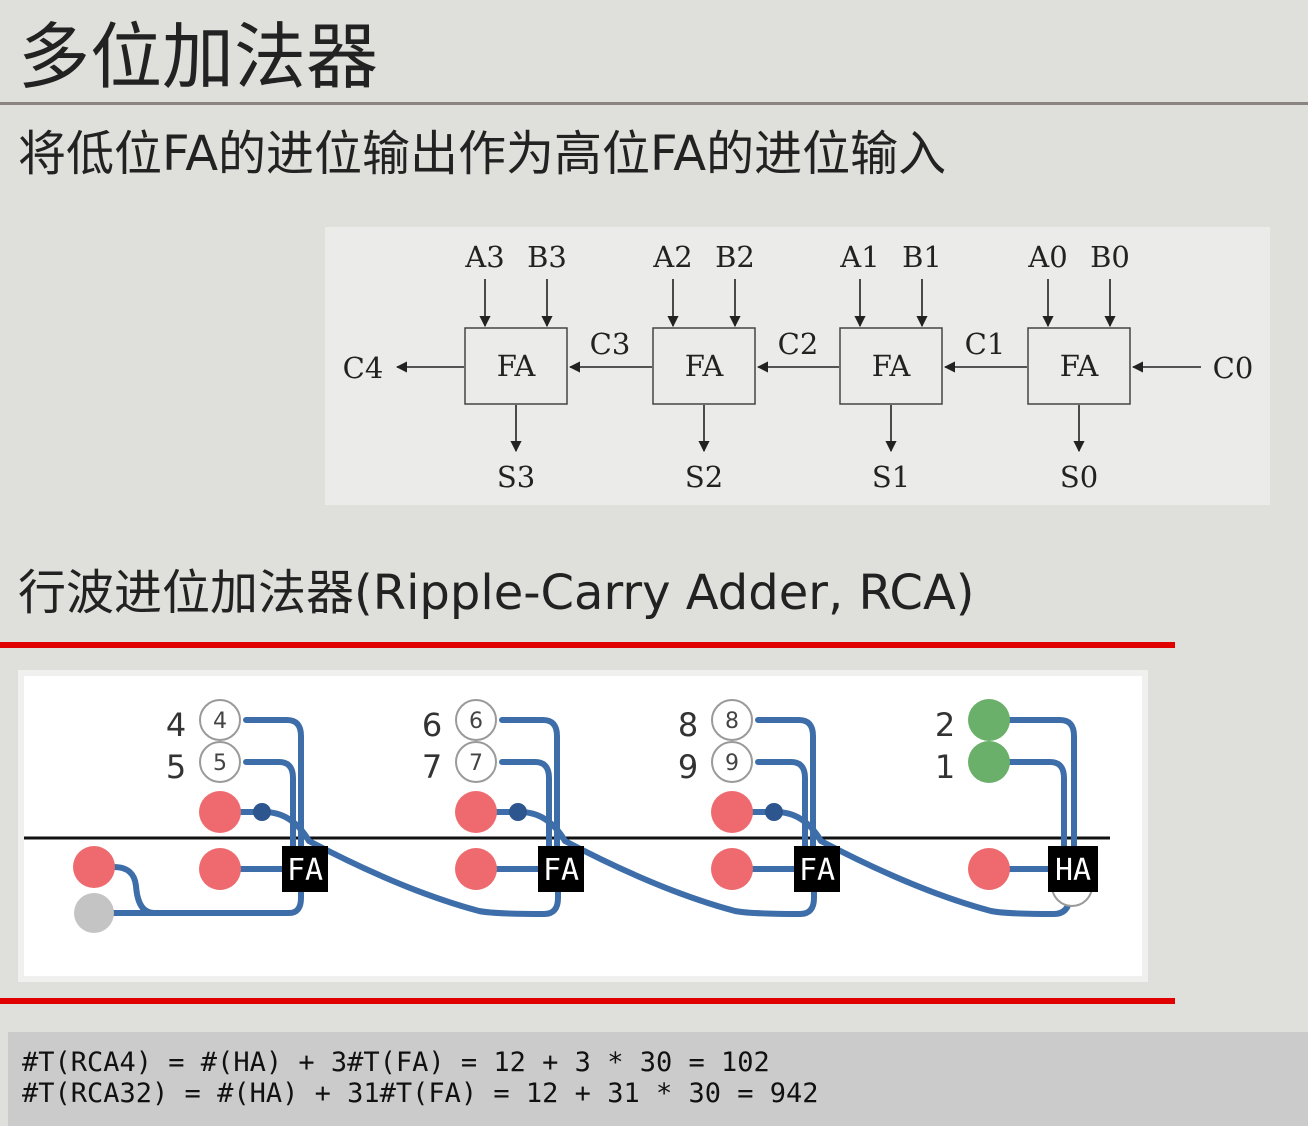 The width and height of the screenshot is (1308, 1126). Describe the element at coordinates (654, 103) in the screenshot. I see `title-divider` at that location.